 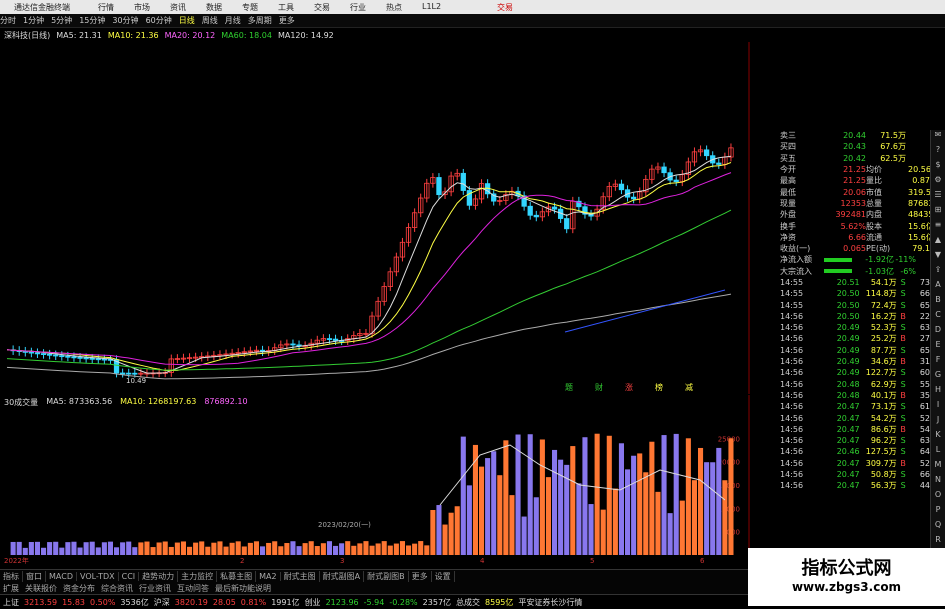 What do you see at coordinates (938, 407) in the screenshot?
I see `sidebar-tool-icon: I` at bounding box center [938, 407].